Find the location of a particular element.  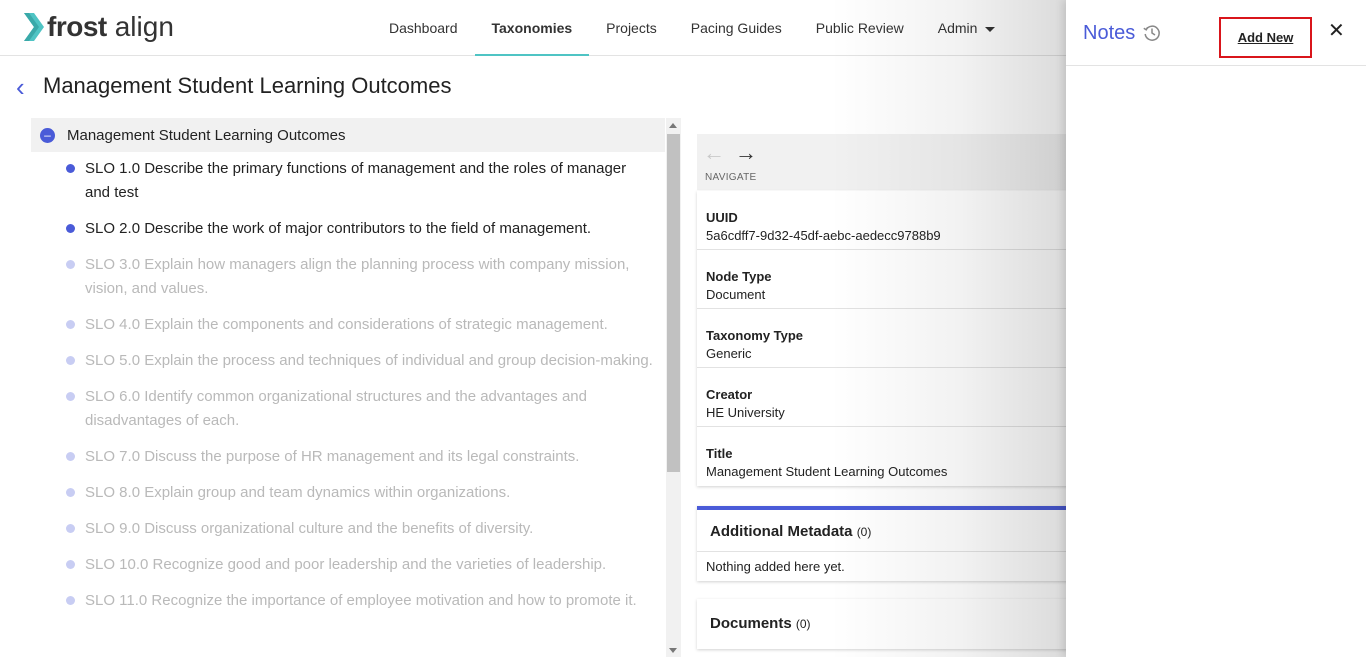

nav-pacing-guides-label: Pacing Guides is located at coordinates (736, 28).